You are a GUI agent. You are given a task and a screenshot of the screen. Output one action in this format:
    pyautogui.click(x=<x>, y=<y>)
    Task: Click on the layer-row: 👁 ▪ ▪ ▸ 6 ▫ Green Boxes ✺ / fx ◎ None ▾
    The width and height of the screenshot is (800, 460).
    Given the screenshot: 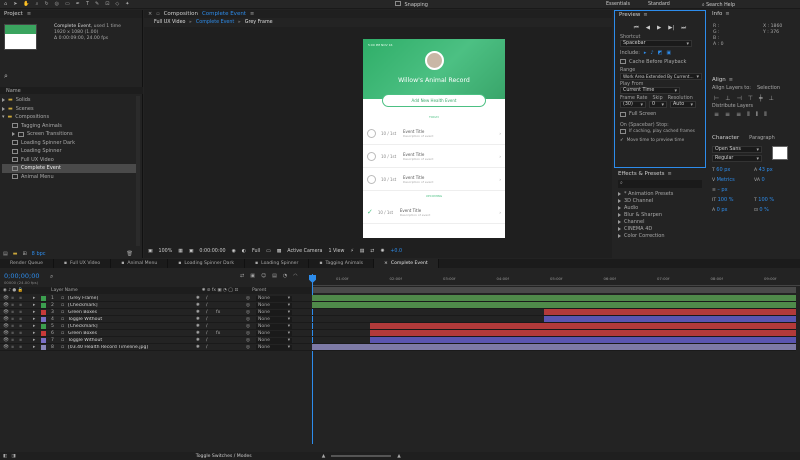 What is the action you would take?
    pyautogui.click(x=155, y=333)
    